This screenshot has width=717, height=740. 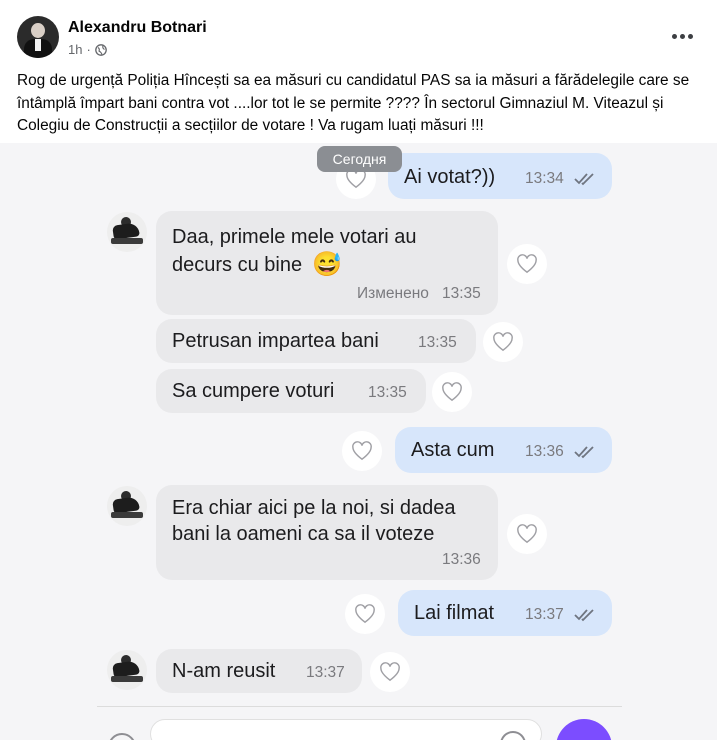 What do you see at coordinates (544, 178) in the screenshot?
I see `message-time: 13:34` at bounding box center [544, 178].